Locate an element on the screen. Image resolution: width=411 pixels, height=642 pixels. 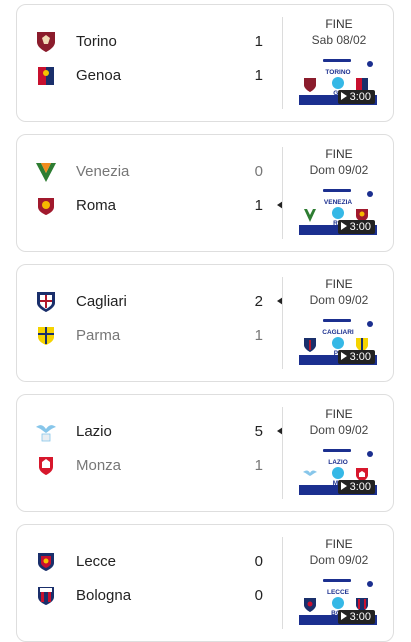
highlights-video-thumbnail: LAZIO MO 3:00 is located at coordinates (338, 471).